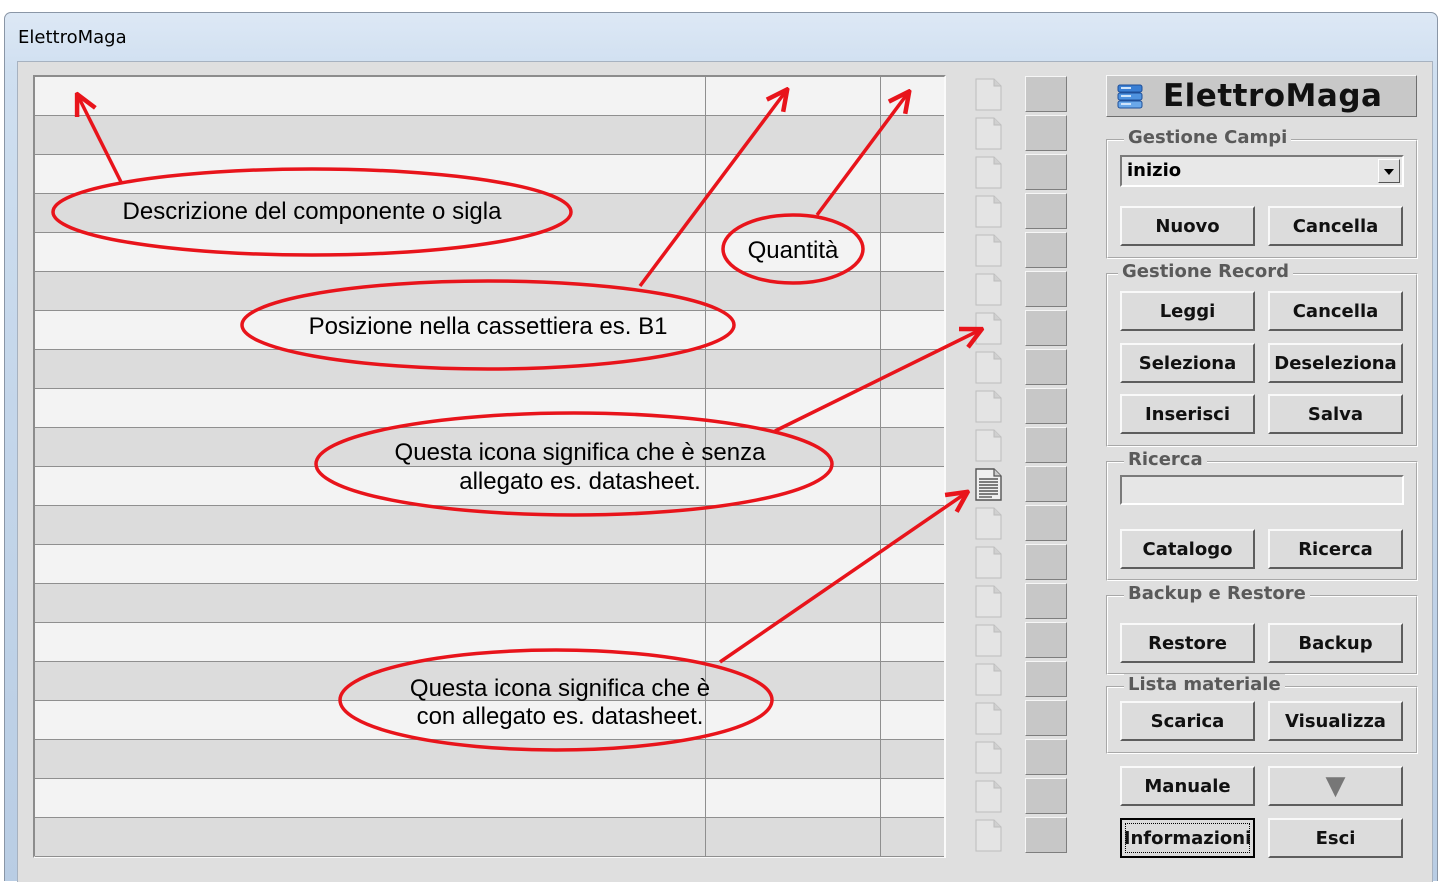 The height and width of the screenshot is (882, 1442). What do you see at coordinates (1154, 170) in the screenshot?
I see `field-select-value: inizio` at bounding box center [1154, 170].